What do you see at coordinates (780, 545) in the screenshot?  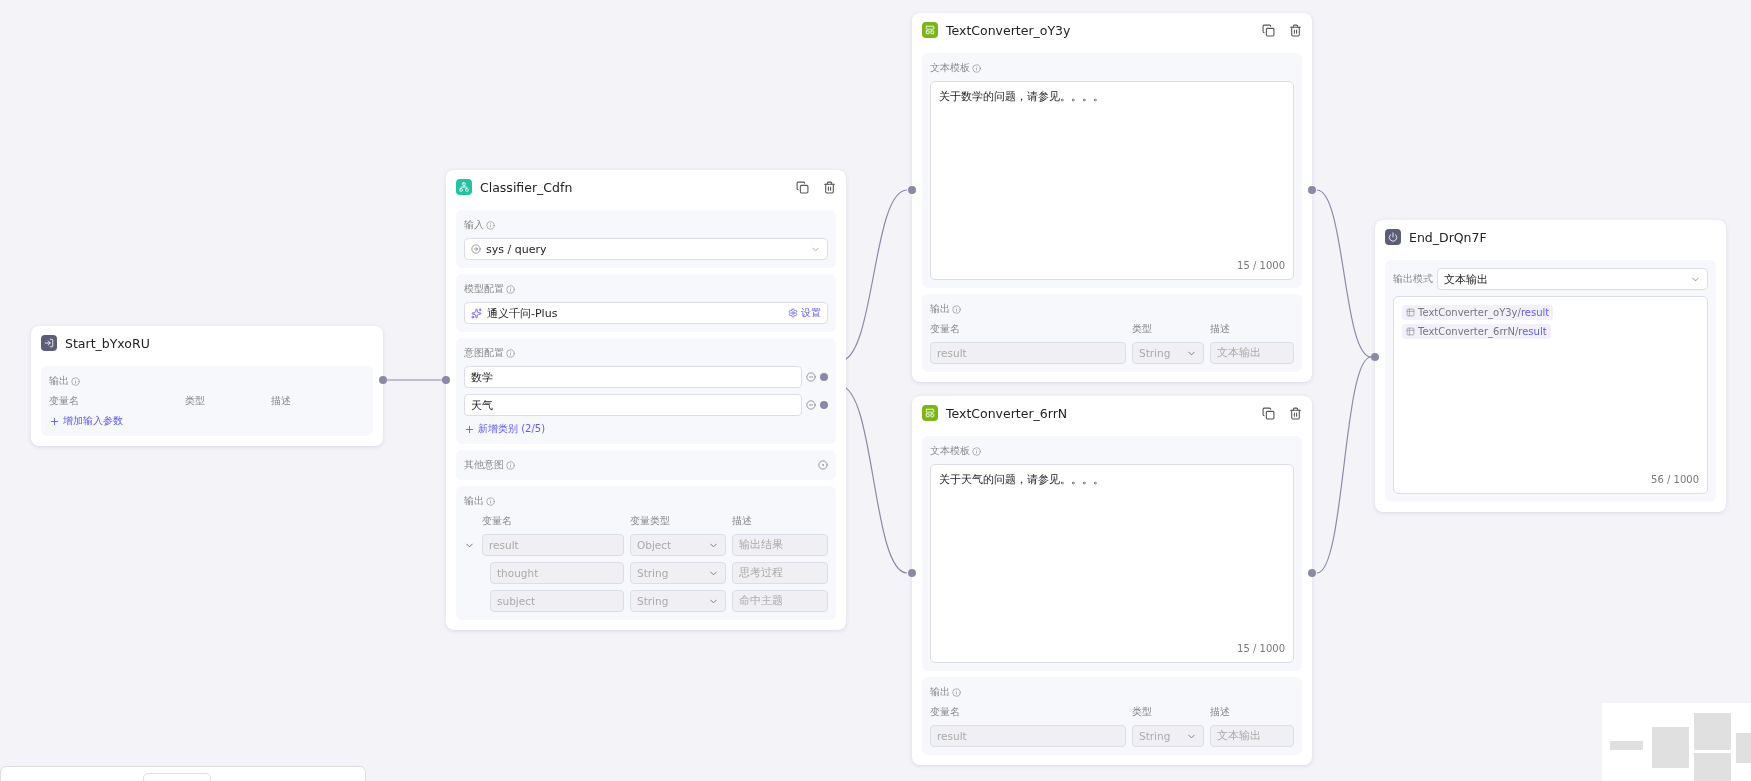 I see `description-field: 输出结果` at bounding box center [780, 545].